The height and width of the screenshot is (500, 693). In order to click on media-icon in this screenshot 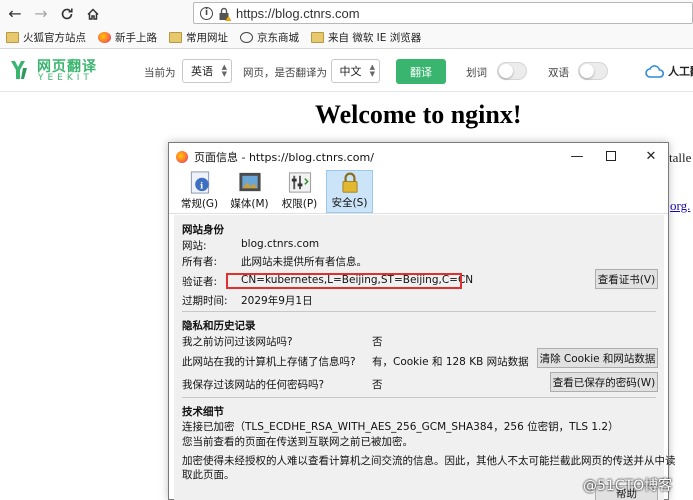, I will do `click(249, 182)`.